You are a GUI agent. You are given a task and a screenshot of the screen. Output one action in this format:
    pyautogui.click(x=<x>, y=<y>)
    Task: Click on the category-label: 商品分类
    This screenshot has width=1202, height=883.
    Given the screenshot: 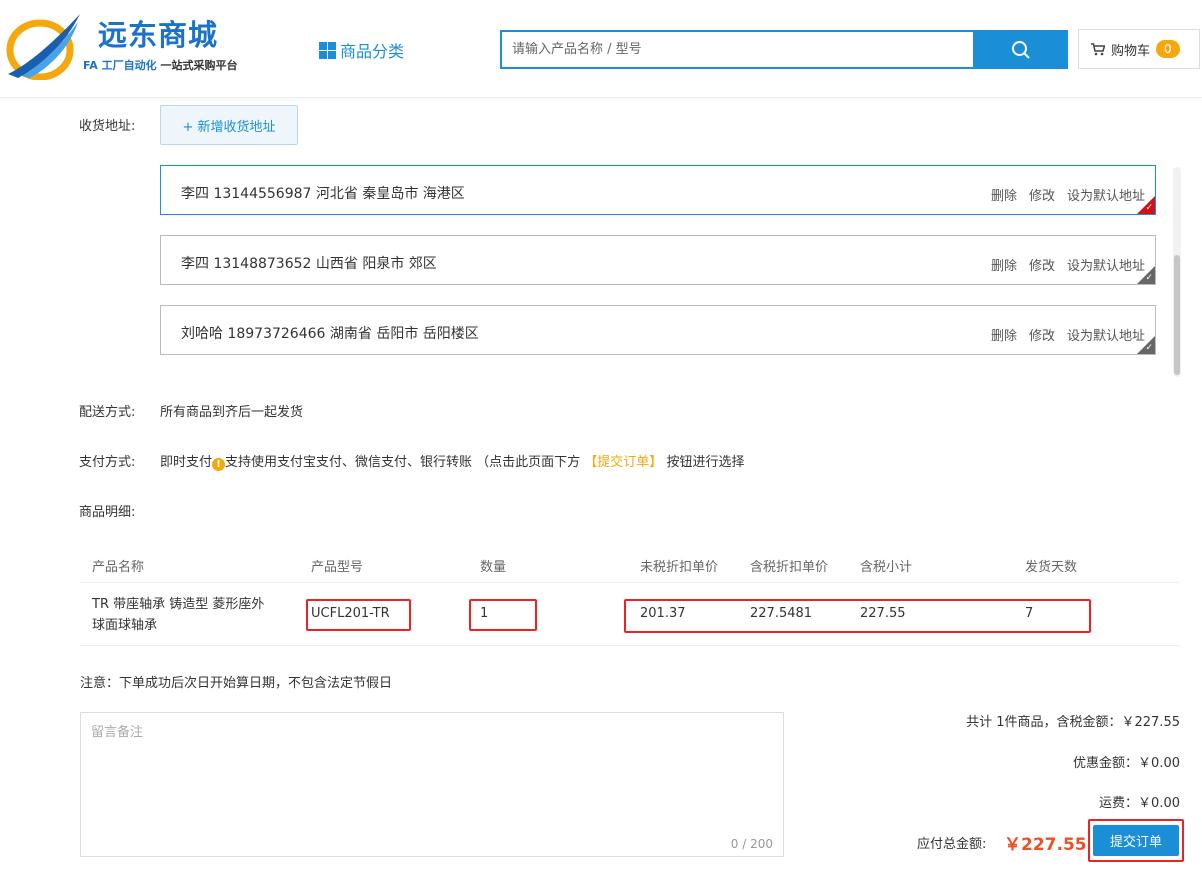 What is the action you would take?
    pyautogui.click(x=372, y=51)
    